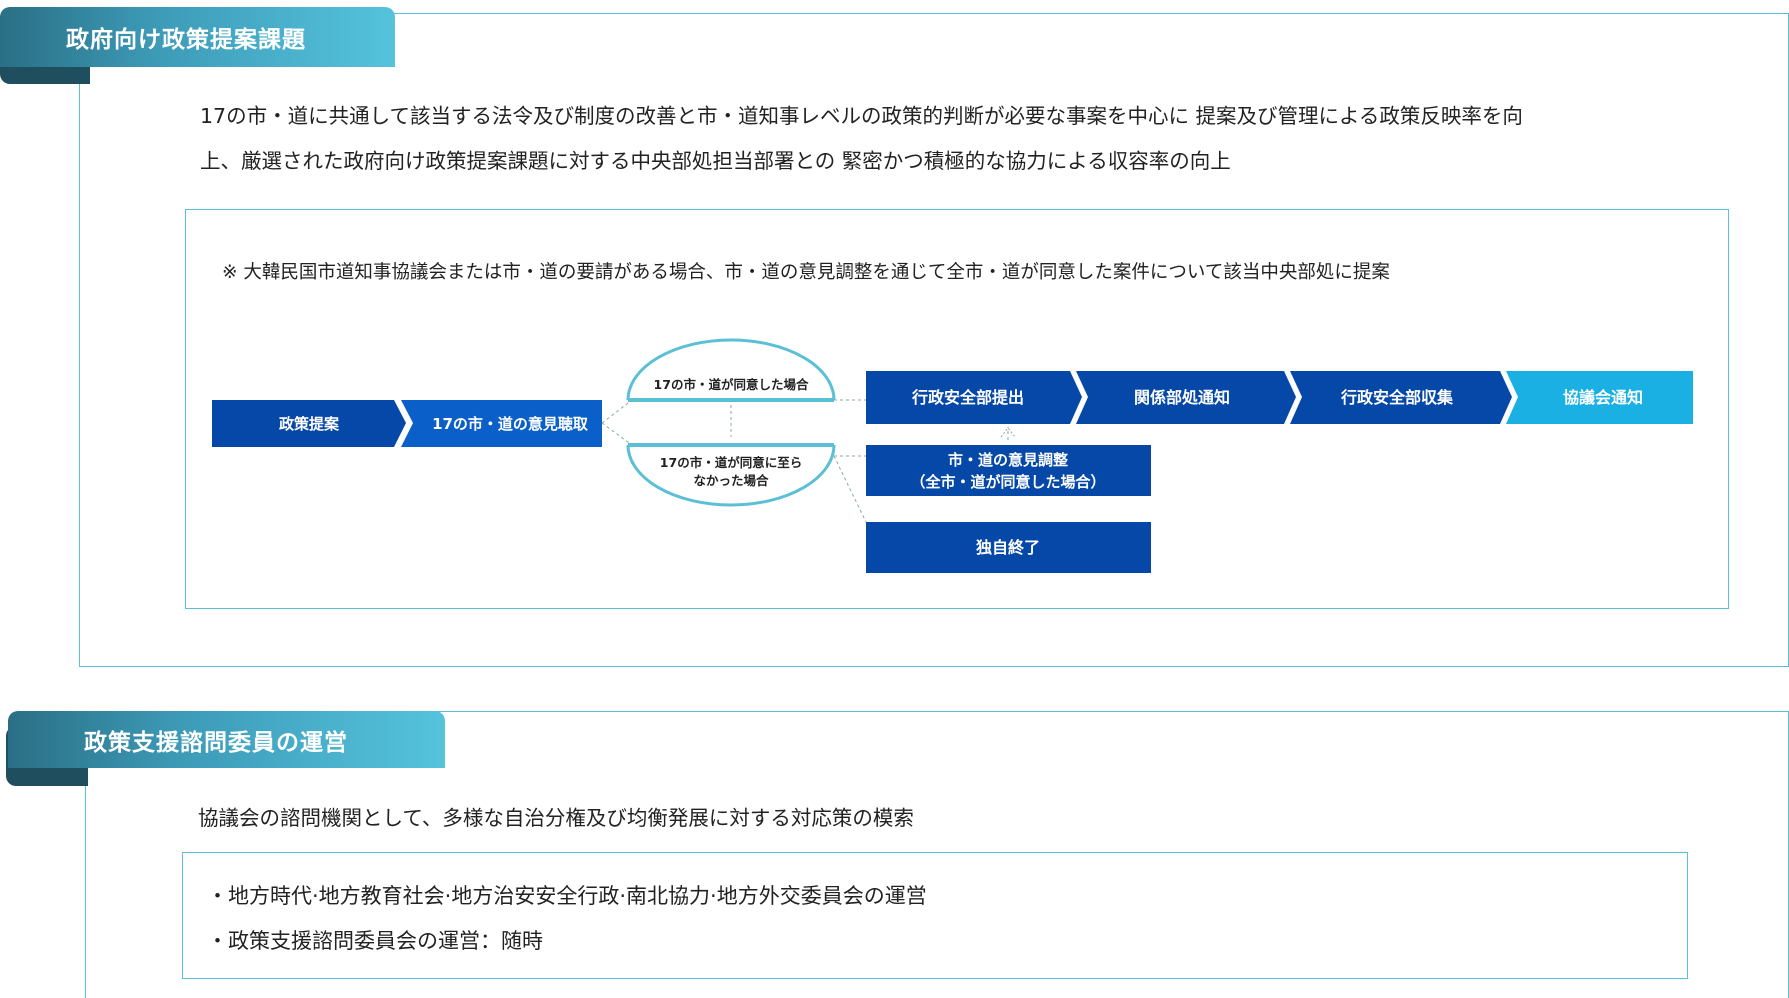  What do you see at coordinates (935, 915) in the screenshot?
I see `section2-bullets-box` at bounding box center [935, 915].